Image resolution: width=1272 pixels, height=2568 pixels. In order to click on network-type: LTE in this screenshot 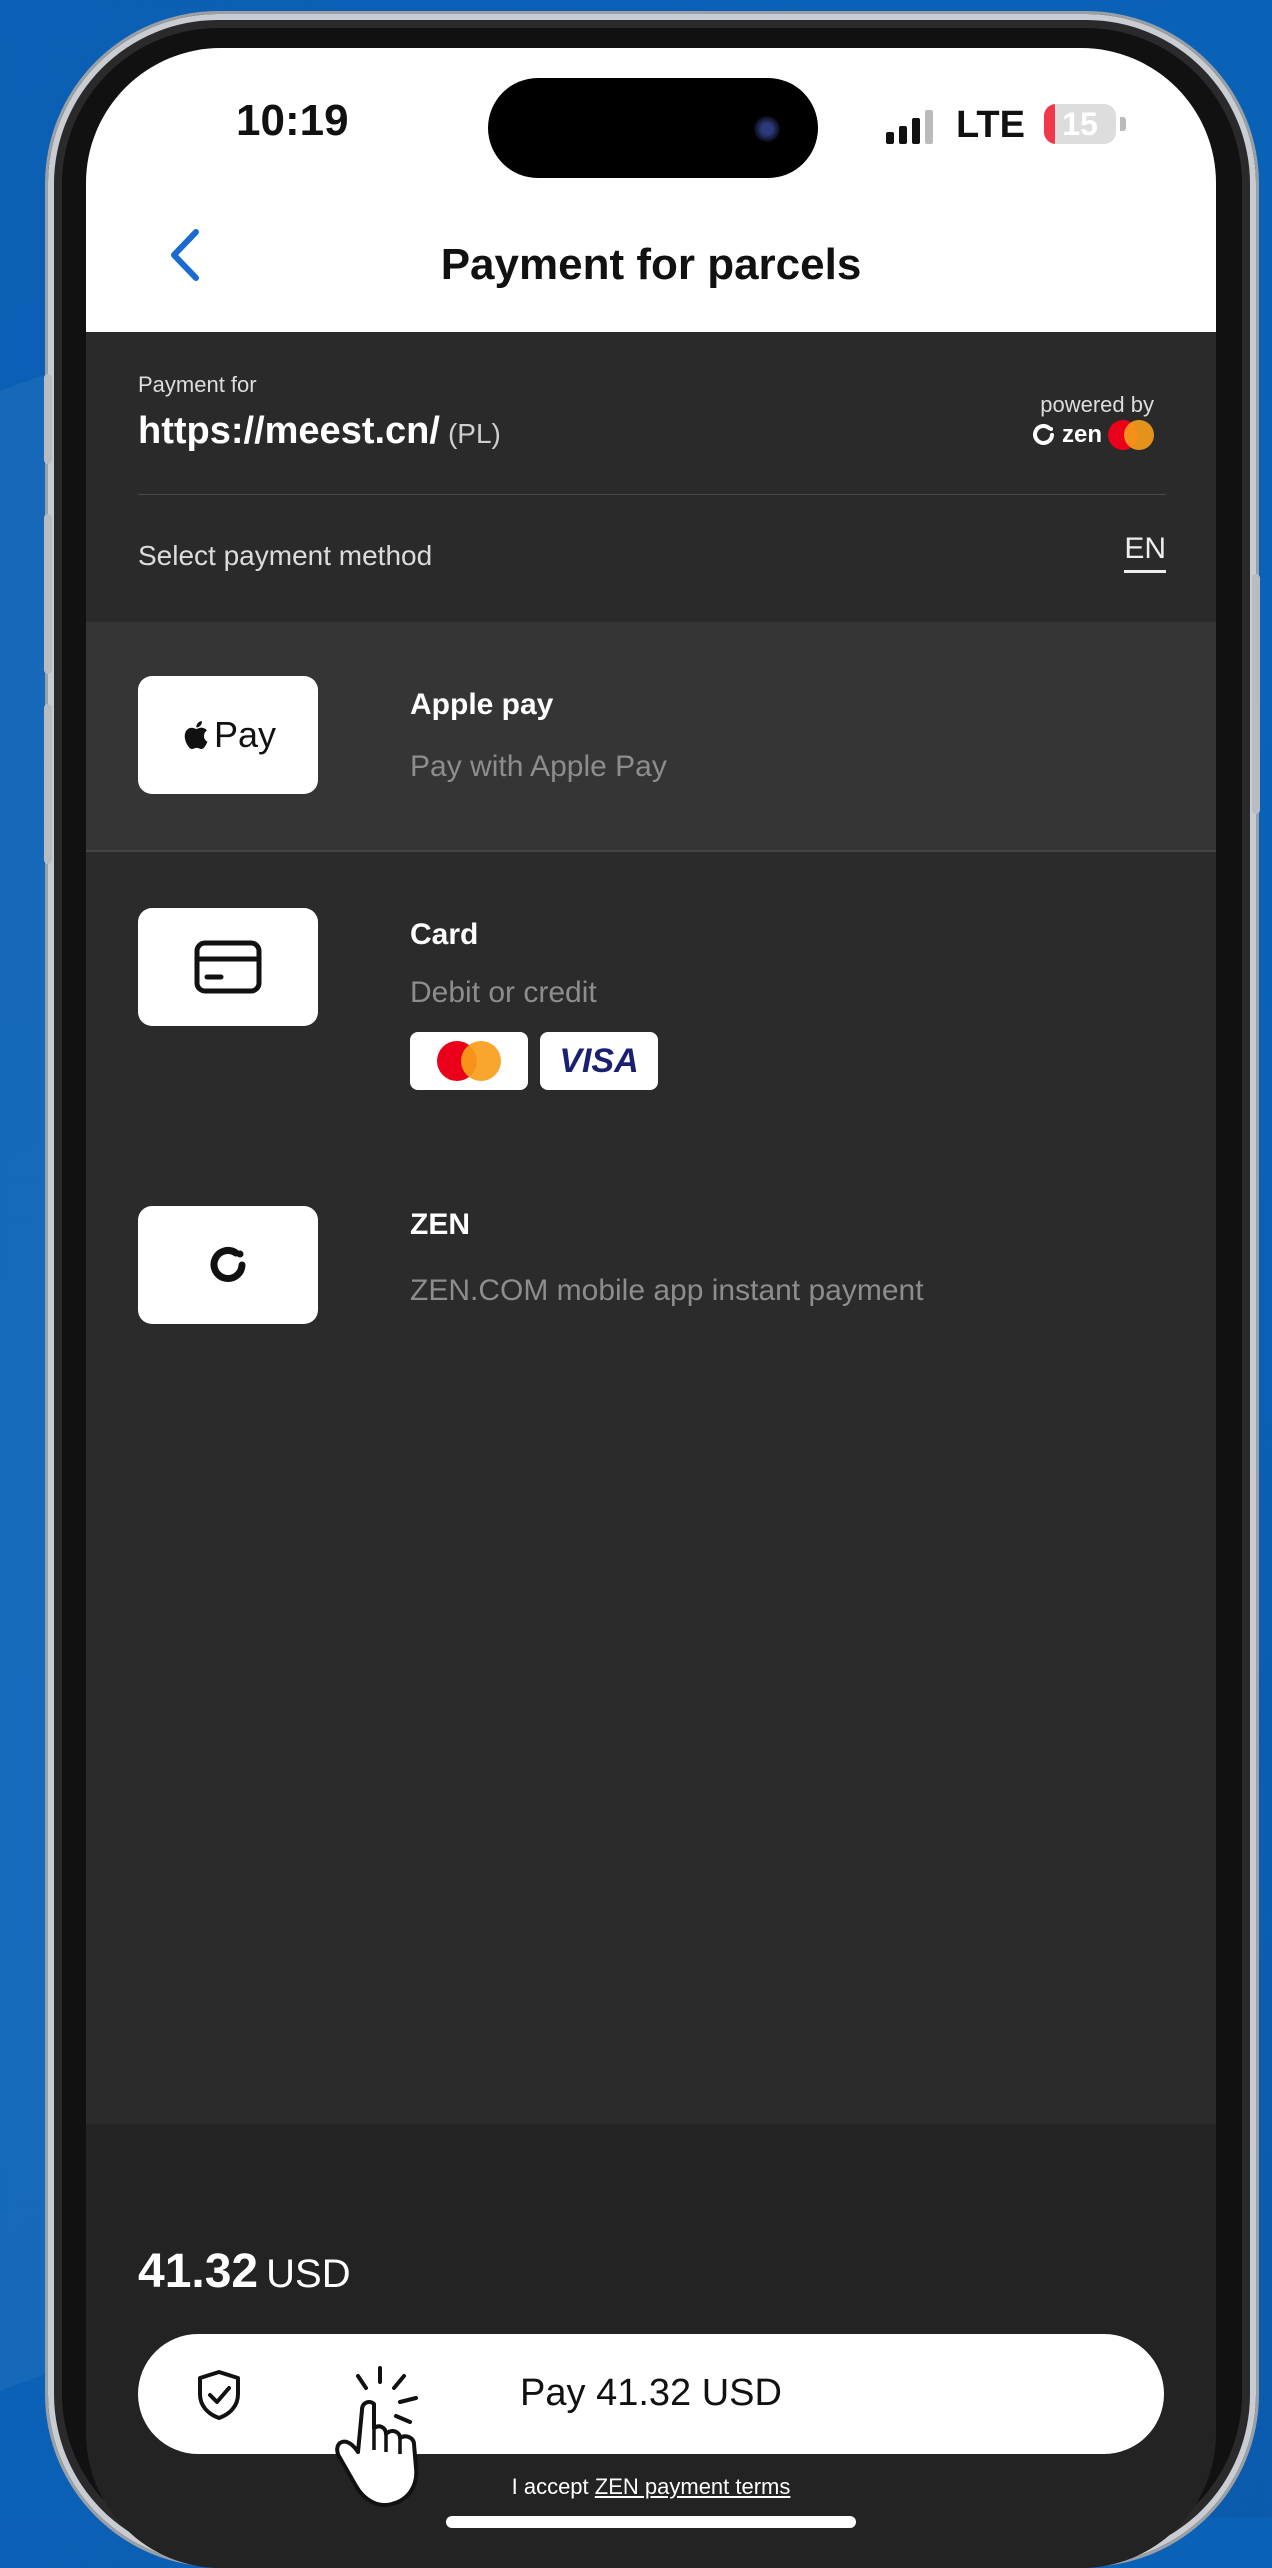, I will do `click(990, 125)`.